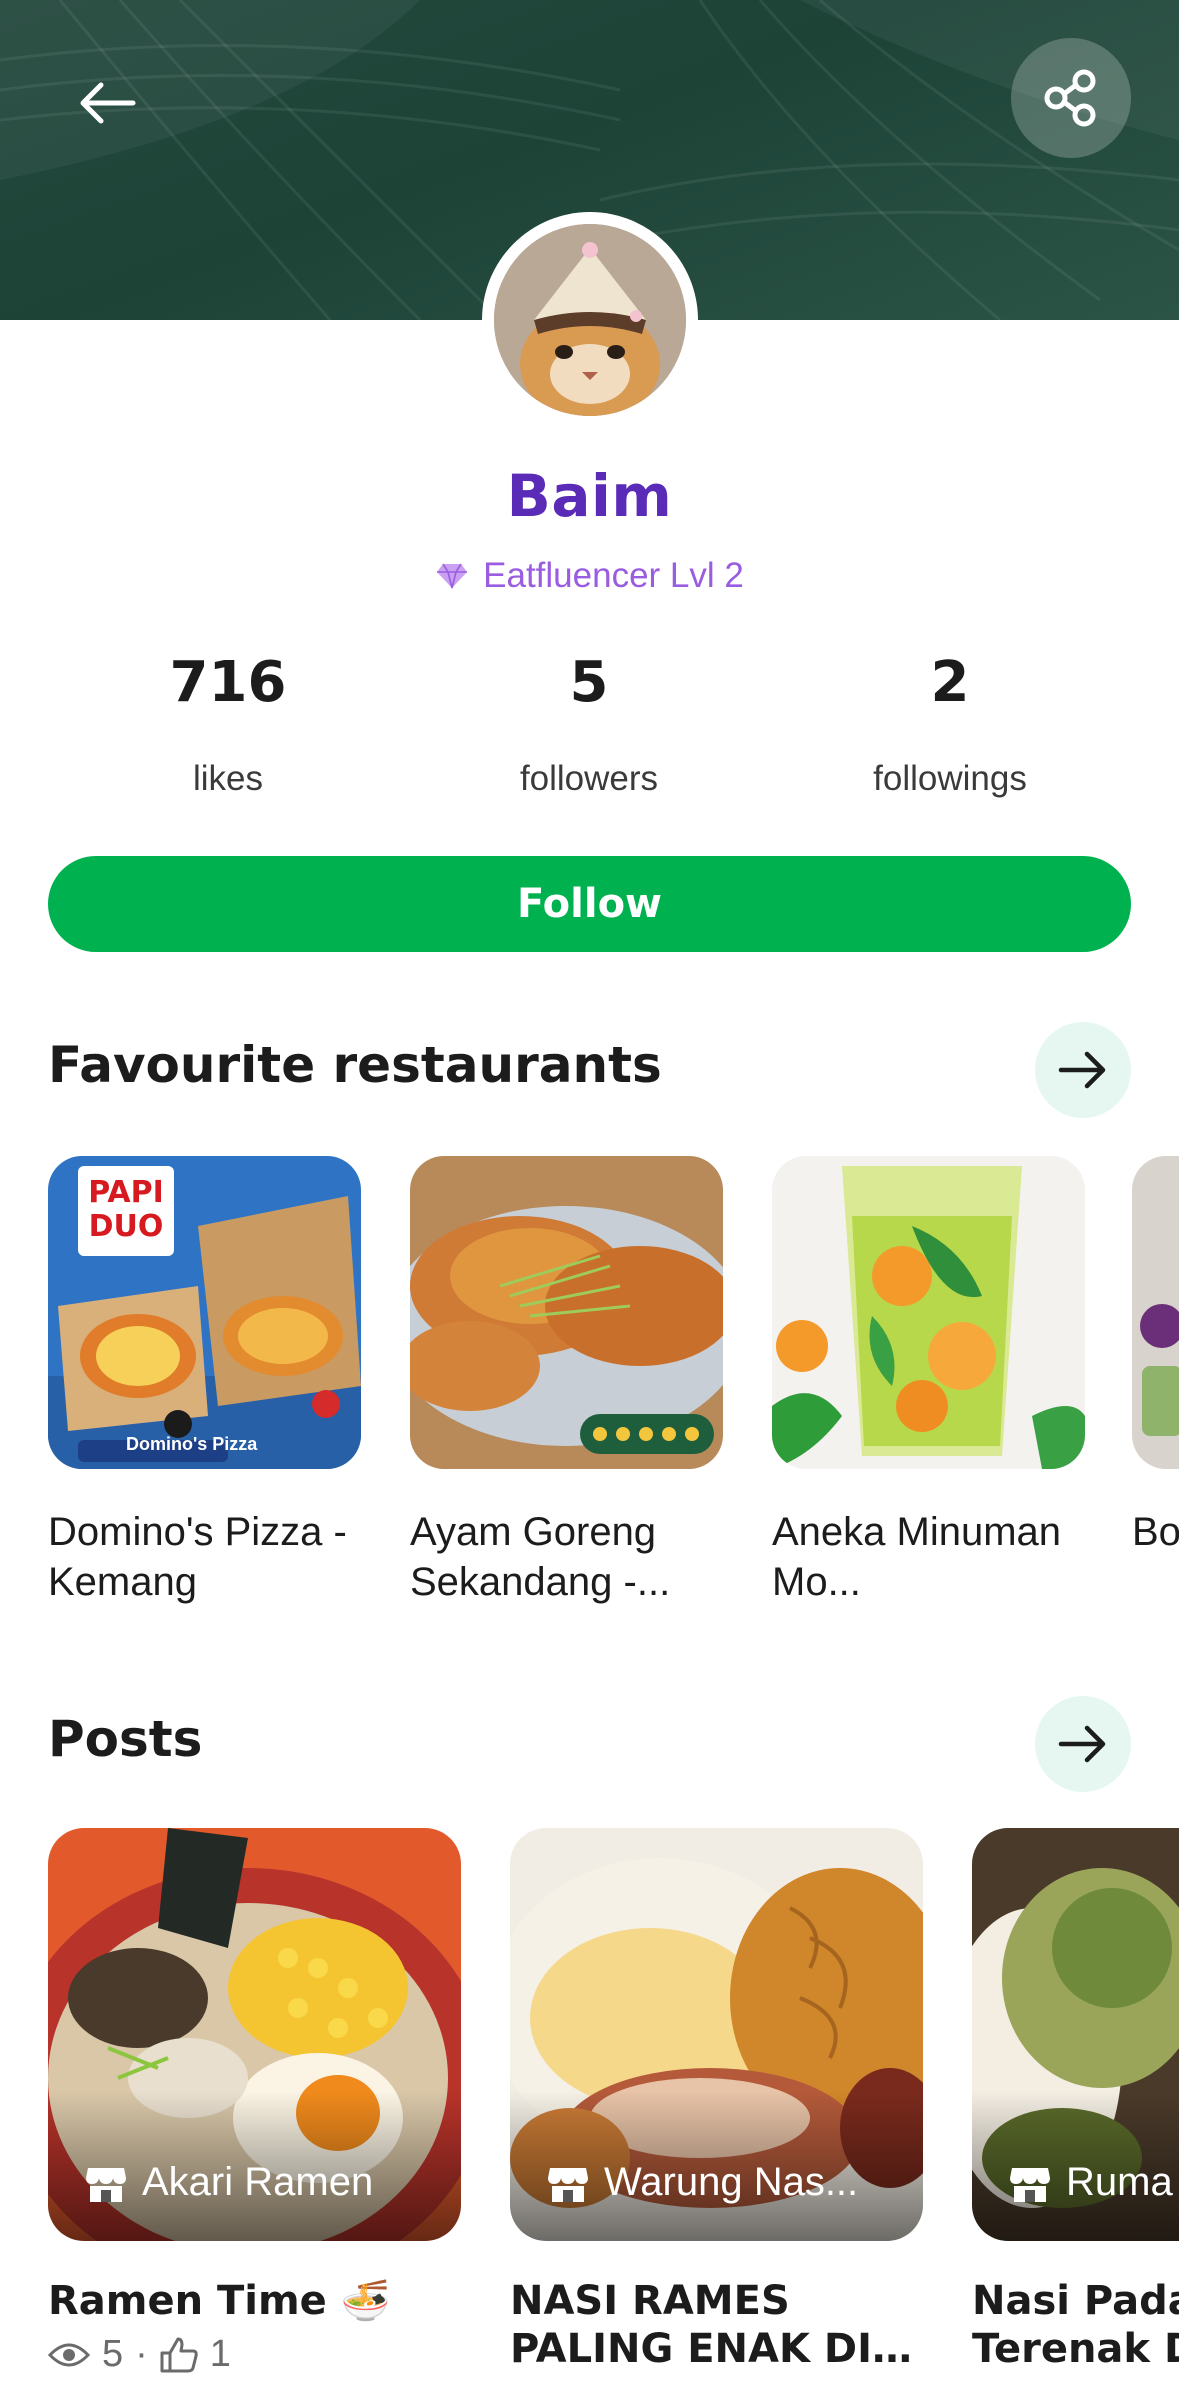 The image size is (1179, 2396). I want to click on restaurant-name: Domino's Pizza - Kemang, so click(197, 1557).